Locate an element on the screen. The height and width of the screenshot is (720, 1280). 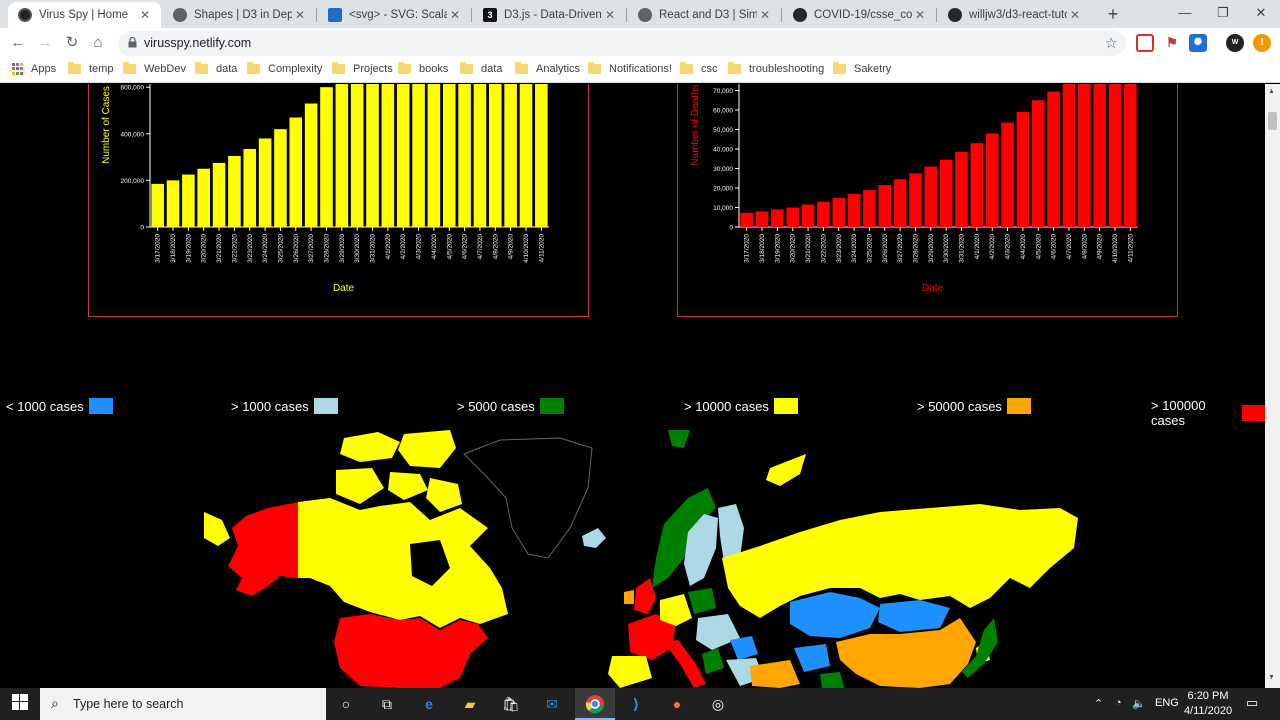
scroll-up-arrow-icon: ▲ is located at coordinates (1271, 91).